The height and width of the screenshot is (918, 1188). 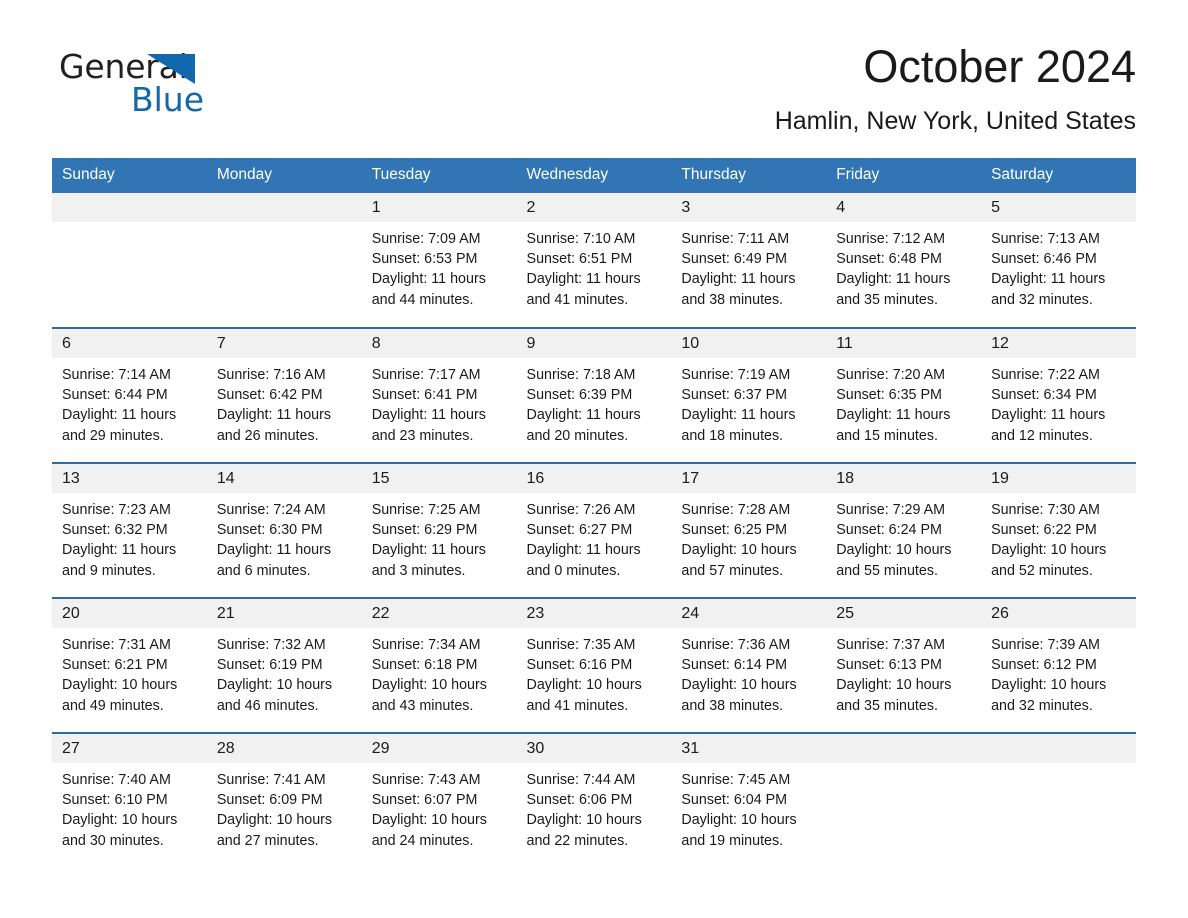 I want to click on sunrise-time: Sunrise: 7:44 AM, so click(x=581, y=780).